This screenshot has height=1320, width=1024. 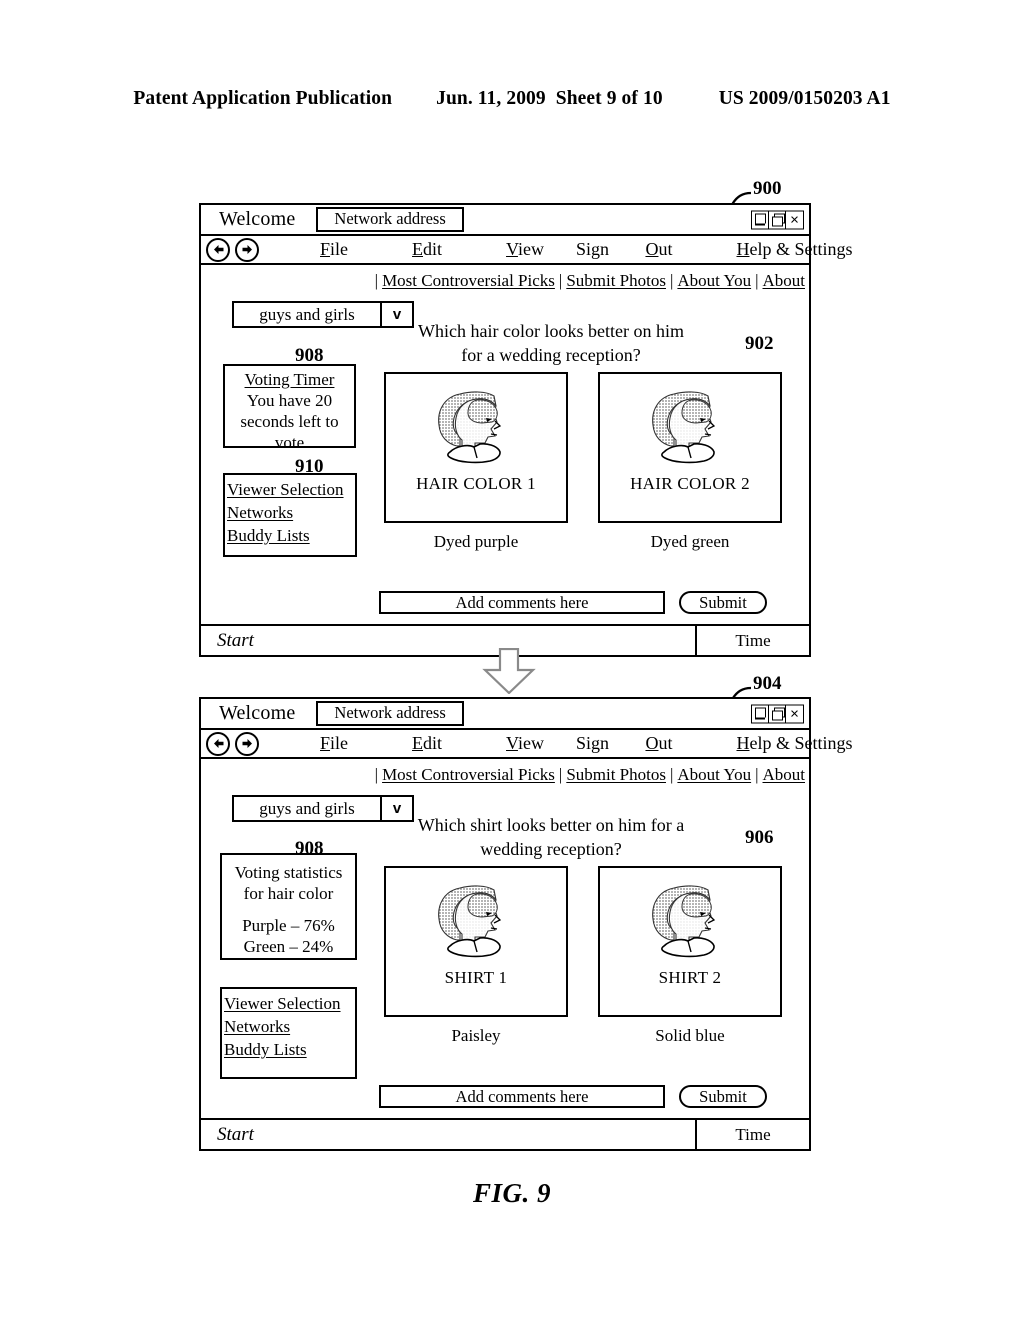 What do you see at coordinates (289, 379) in the screenshot?
I see `voting-timer-title: Voting Timer` at bounding box center [289, 379].